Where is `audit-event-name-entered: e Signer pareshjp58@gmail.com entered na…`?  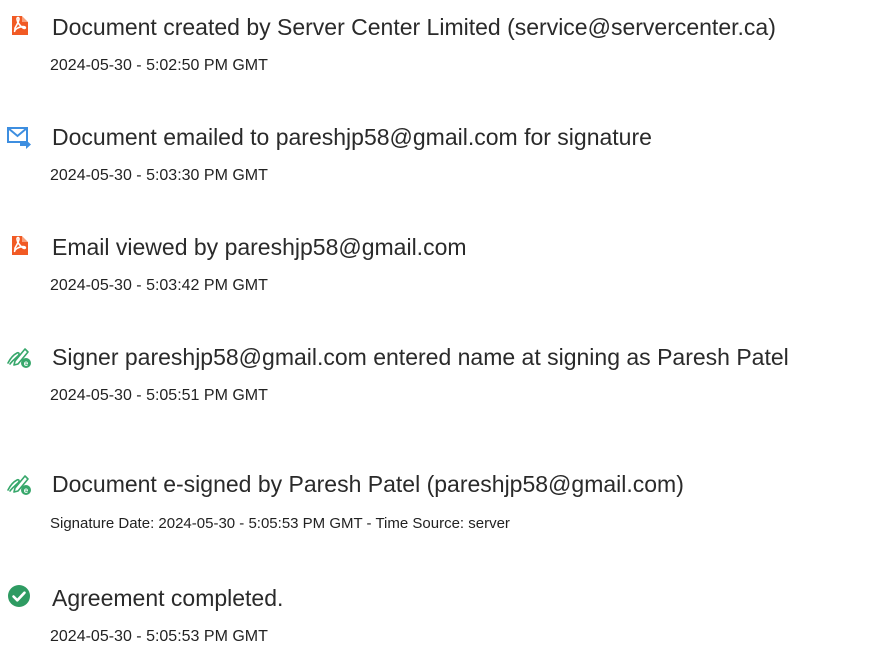
audit-event-name-entered: e Signer pareshjp58@gmail.com entered na… is located at coordinates (445, 388).